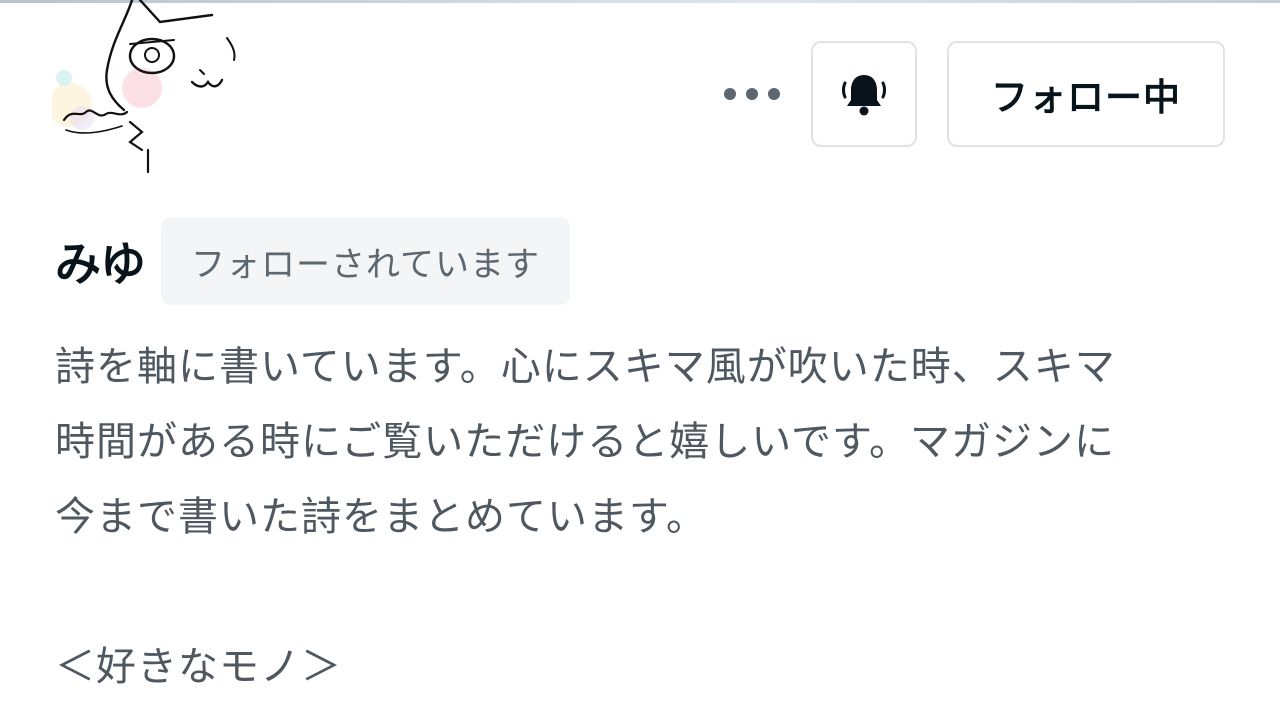 The height and width of the screenshot is (705, 1280). I want to click on bio-likes-heading: ＜好きなモノ＞, so click(198, 667).